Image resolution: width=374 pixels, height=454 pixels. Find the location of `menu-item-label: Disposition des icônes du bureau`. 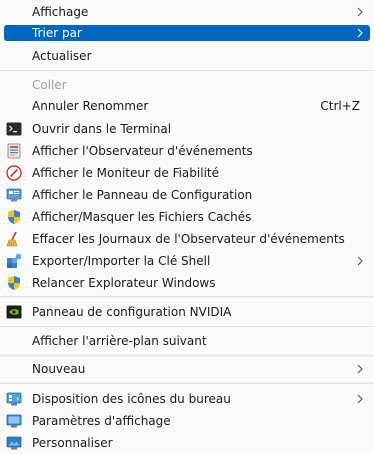

menu-item-label: Disposition des icônes du bureau is located at coordinates (131, 399).